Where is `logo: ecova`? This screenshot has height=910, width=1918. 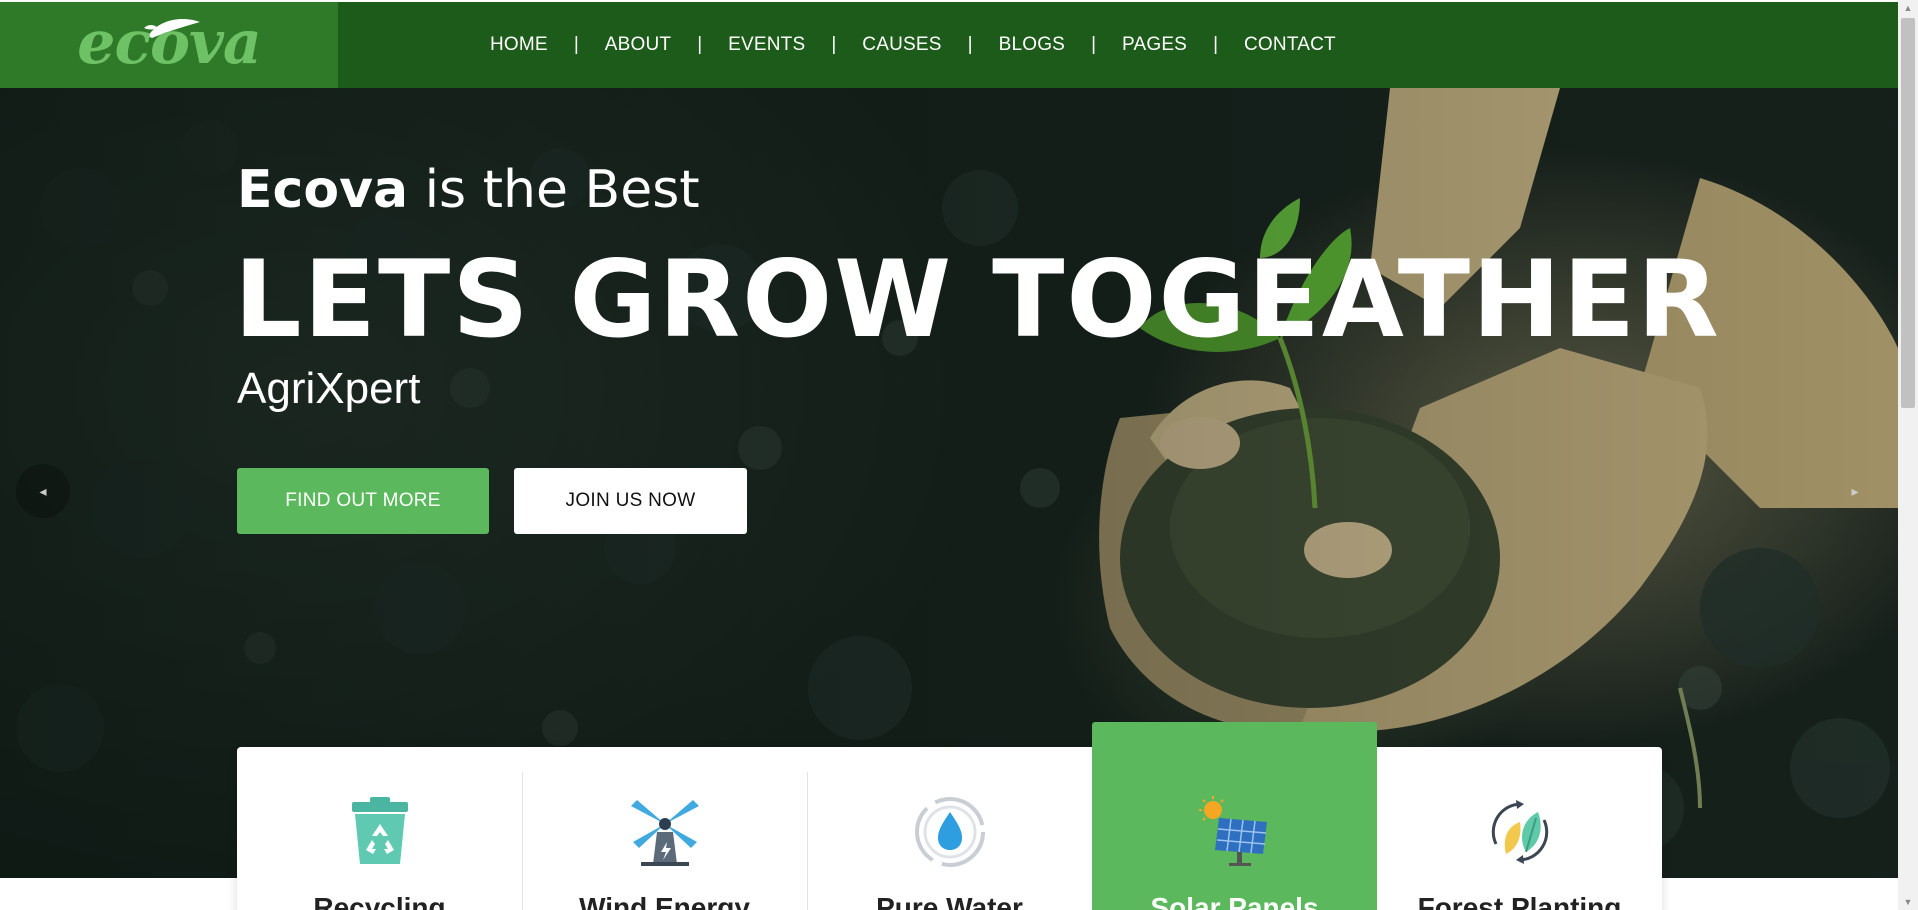 logo: ecova is located at coordinates (169, 45).